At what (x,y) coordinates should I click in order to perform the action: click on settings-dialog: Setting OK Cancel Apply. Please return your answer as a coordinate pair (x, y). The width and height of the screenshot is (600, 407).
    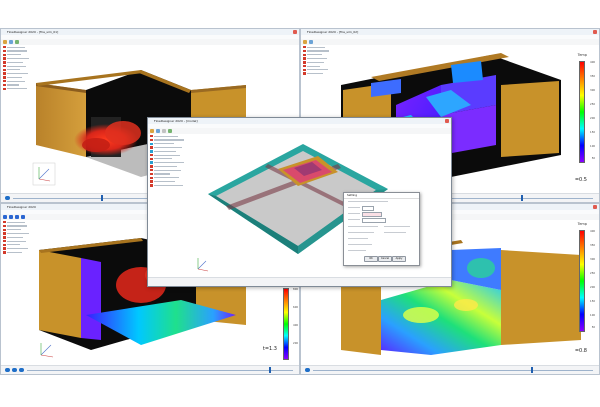
    Looking at the image, I should click on (381, 229).